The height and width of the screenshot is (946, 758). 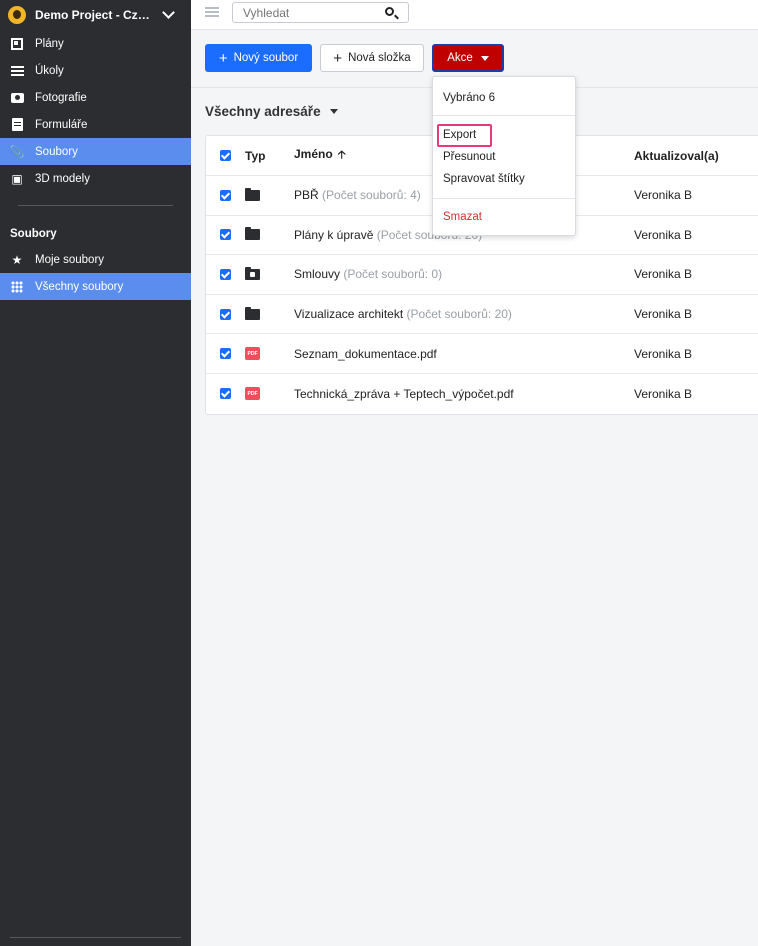 What do you see at coordinates (317, 274) in the screenshot?
I see `file-name-text: Smlouvy` at bounding box center [317, 274].